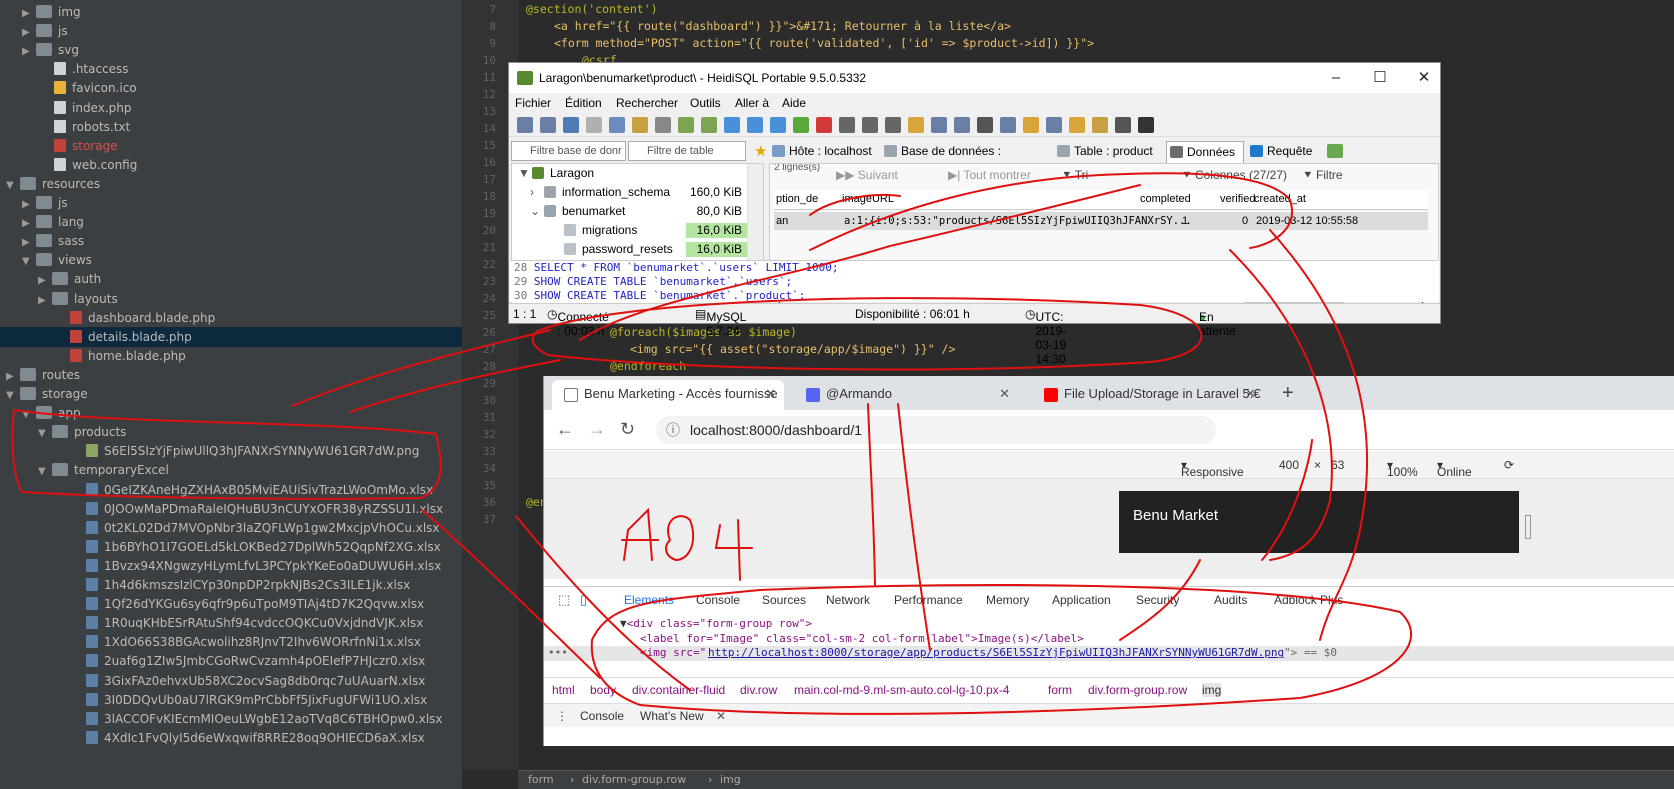 This screenshot has height=789, width=1674. What do you see at coordinates (770, 394) in the screenshot?
I see `close-tab-icon: ✕` at bounding box center [770, 394].